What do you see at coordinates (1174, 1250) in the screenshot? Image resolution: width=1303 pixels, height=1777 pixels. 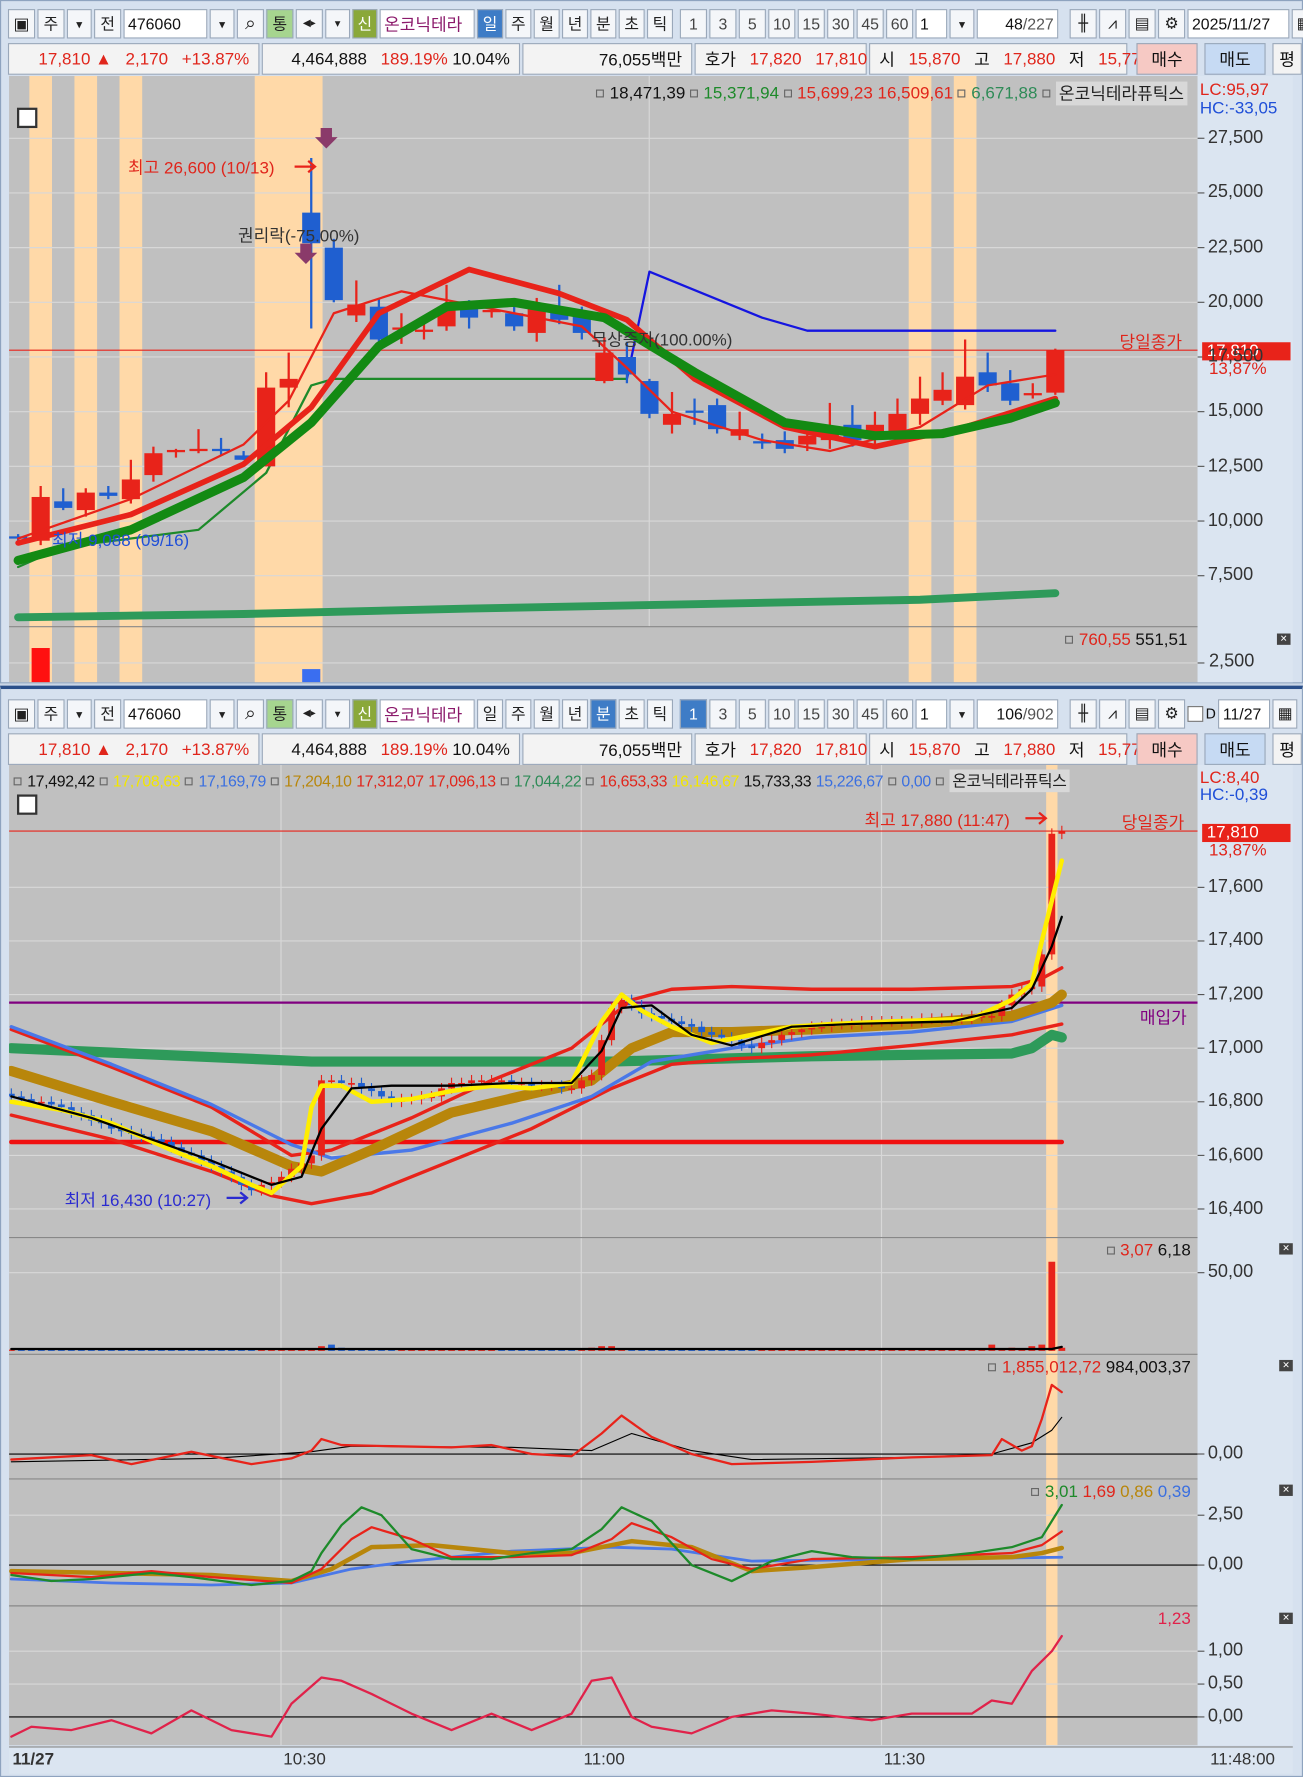 I see `legend-value: 6,18` at bounding box center [1174, 1250].